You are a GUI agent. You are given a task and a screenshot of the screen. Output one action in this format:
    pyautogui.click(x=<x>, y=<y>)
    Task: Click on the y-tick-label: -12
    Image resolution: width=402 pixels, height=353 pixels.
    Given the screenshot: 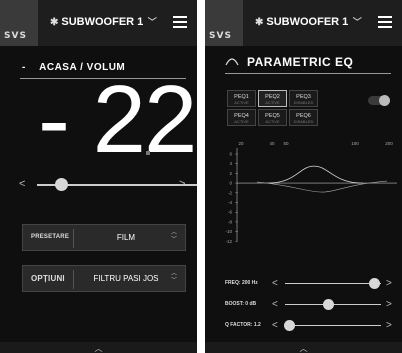 What is the action you would take?
    pyautogui.click(x=228, y=241)
    